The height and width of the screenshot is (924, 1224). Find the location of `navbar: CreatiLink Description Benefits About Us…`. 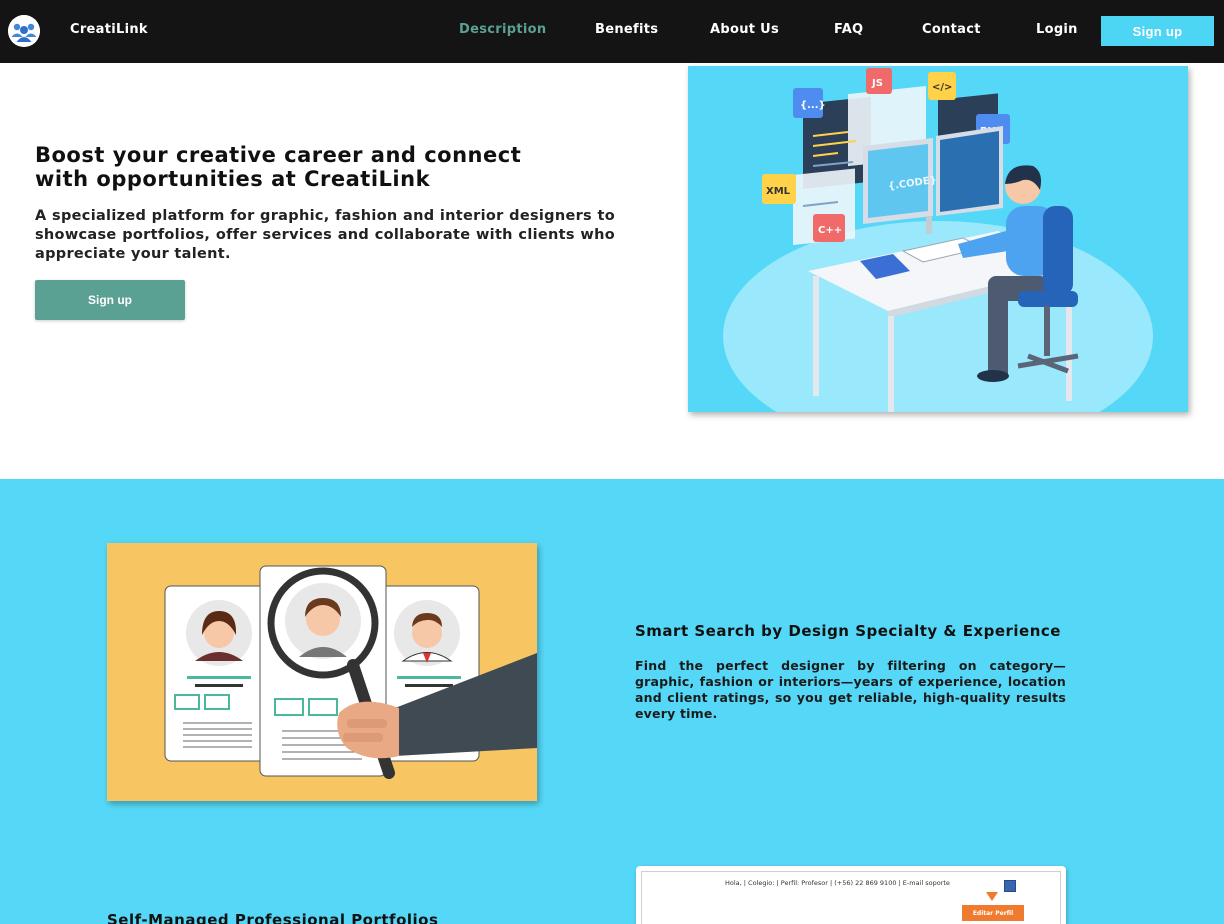

navbar: CreatiLink Description Benefits About Us… is located at coordinates (612, 31).